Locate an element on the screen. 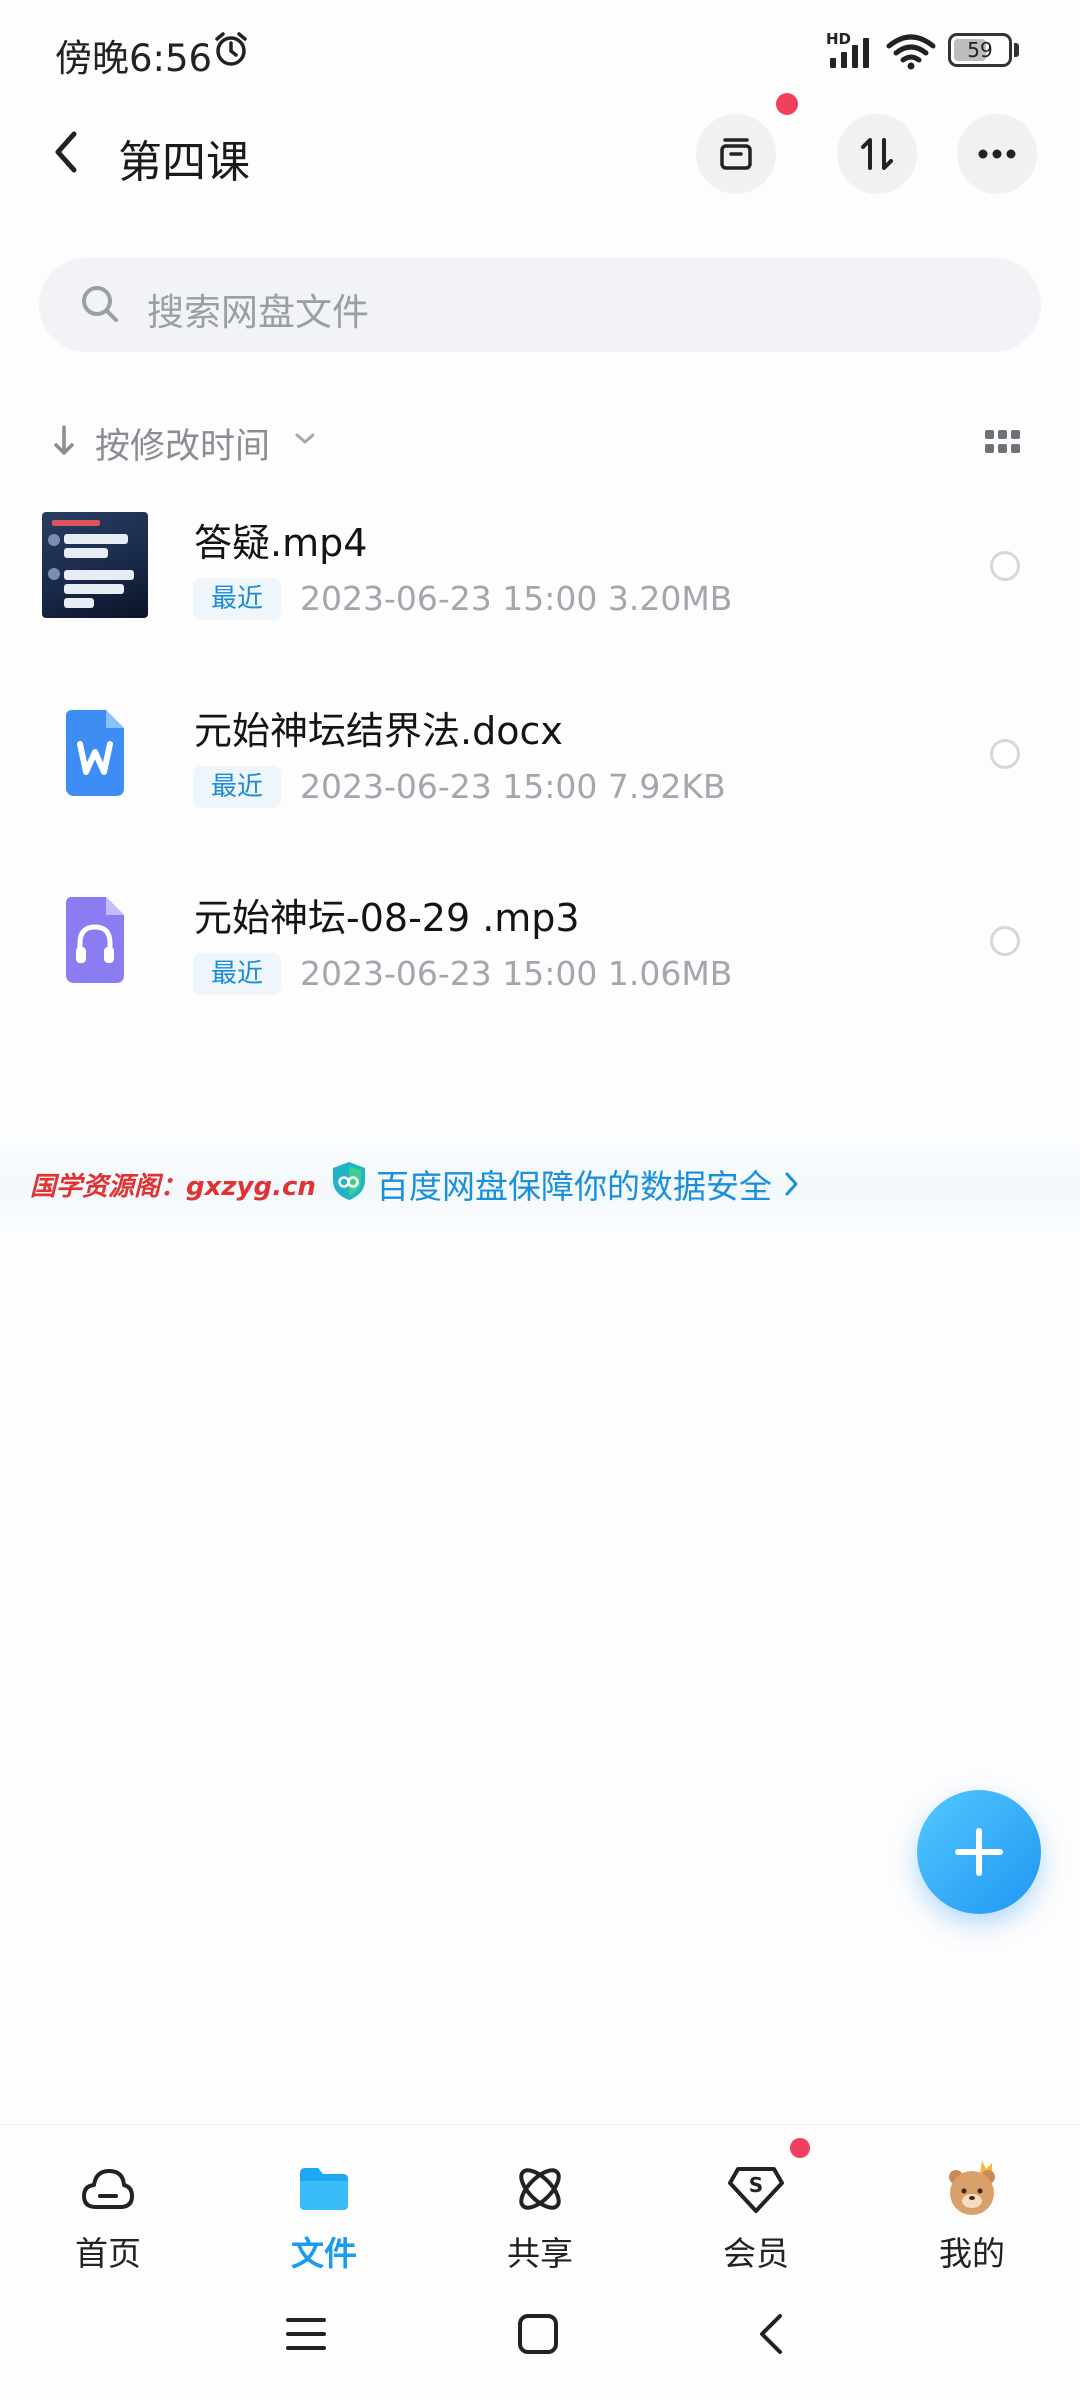  nav-item-profile: 我的 is located at coordinates (972, 2205).